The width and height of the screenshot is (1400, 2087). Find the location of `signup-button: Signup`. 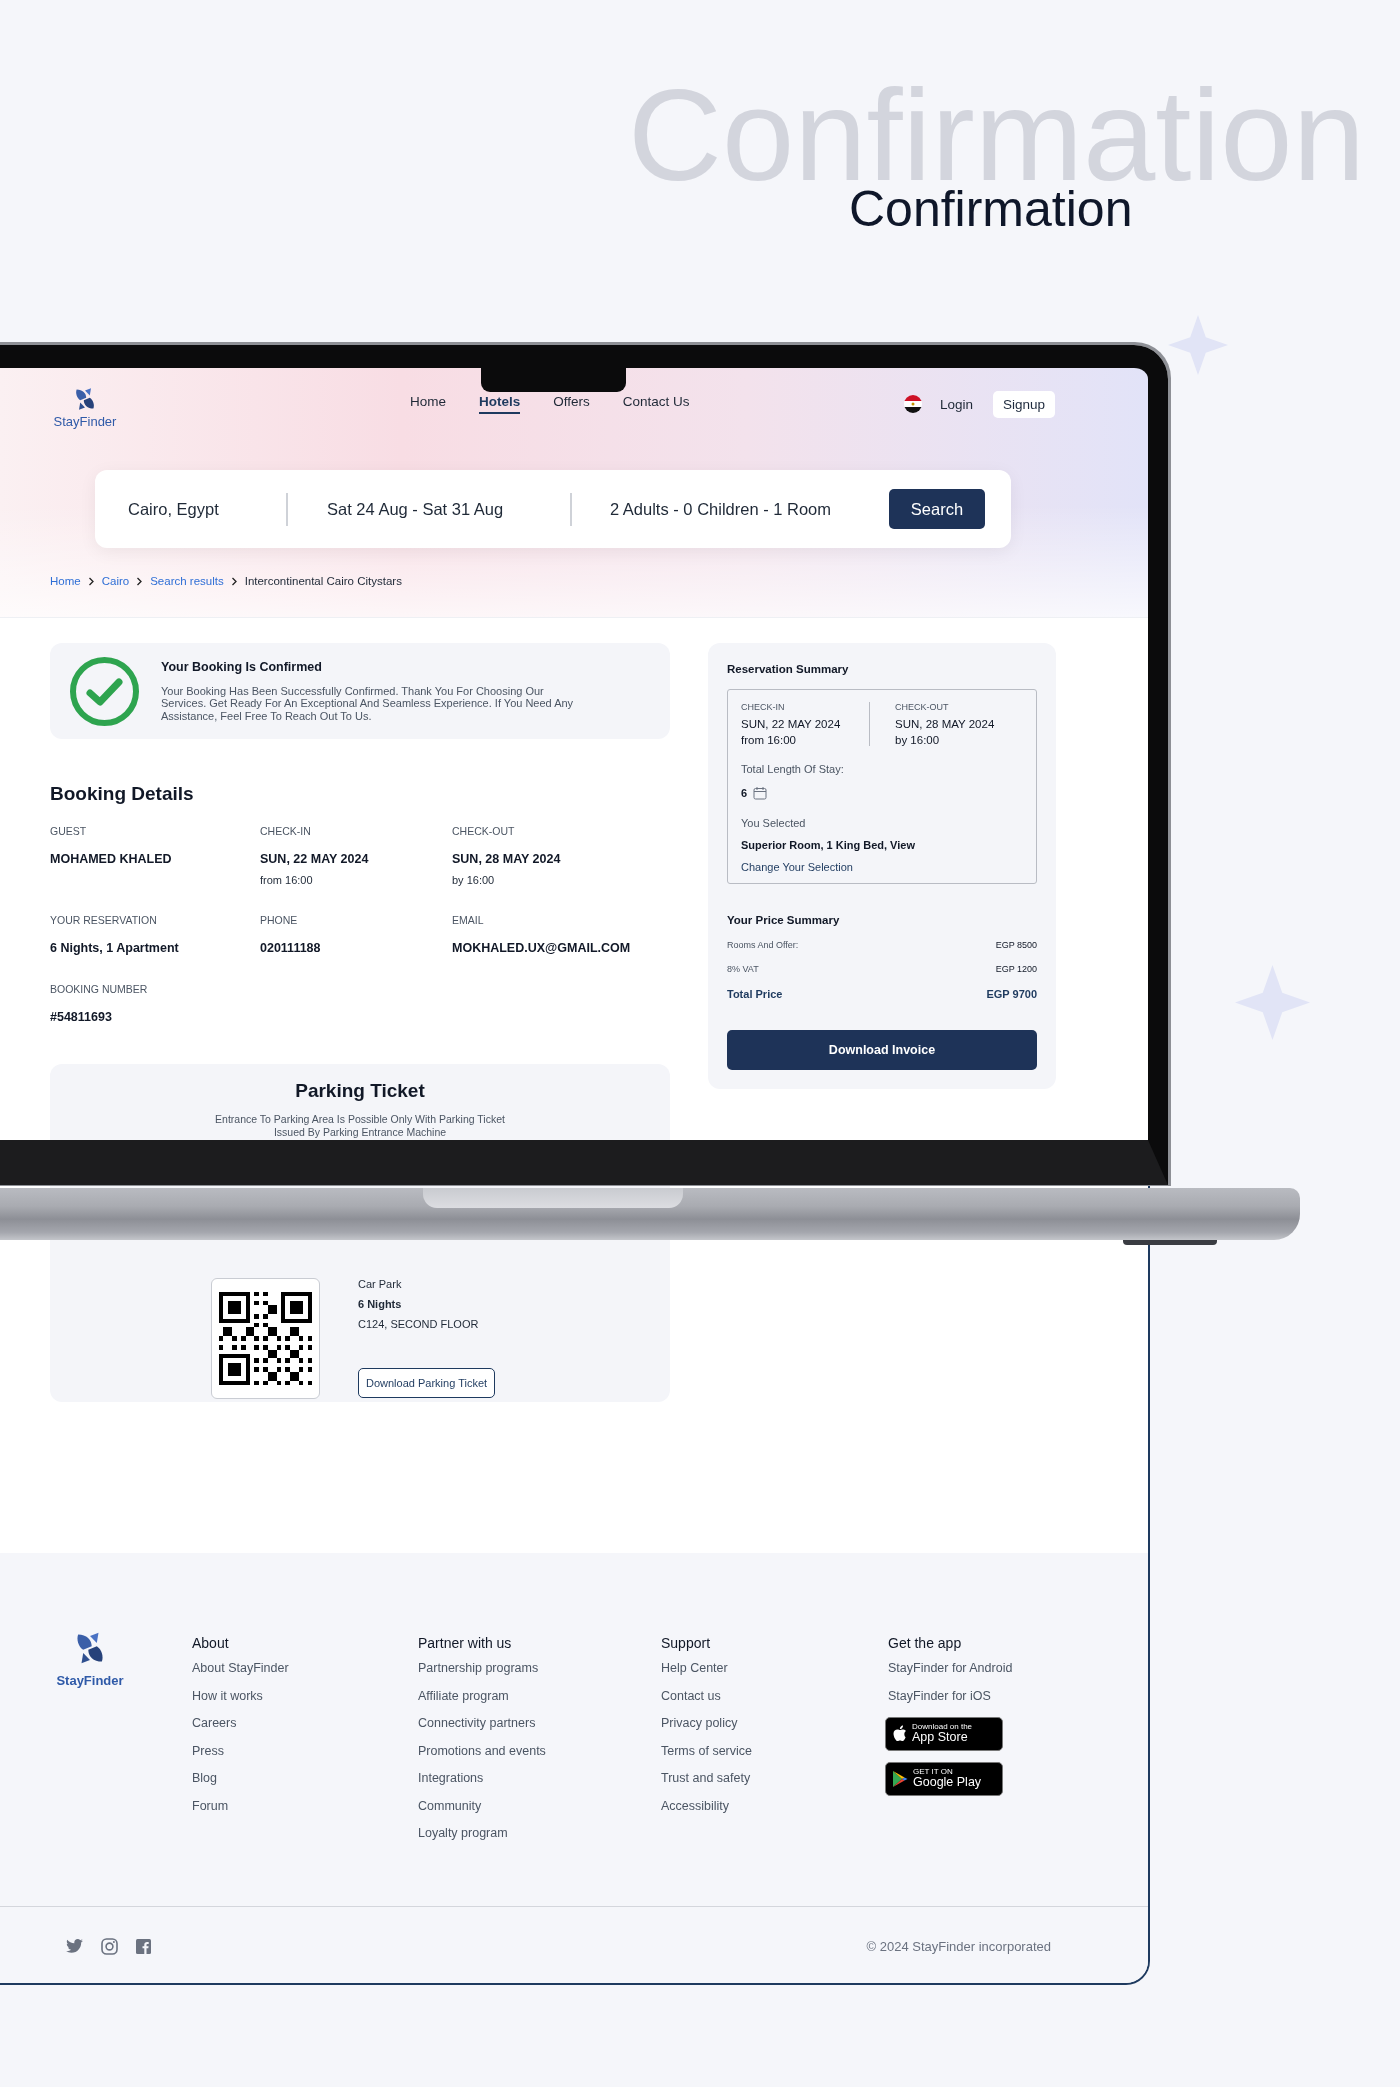

signup-button: Signup is located at coordinates (1023, 404).